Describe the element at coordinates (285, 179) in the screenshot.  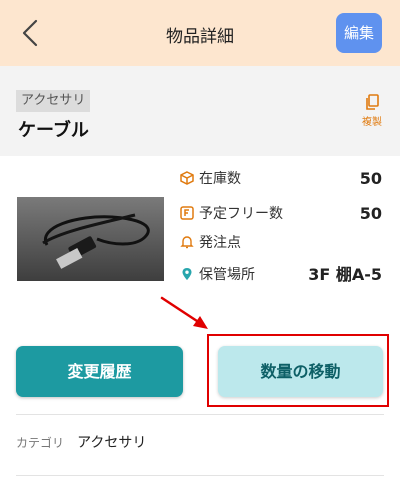
I see `stock-count-row: 在庫数 50` at that location.